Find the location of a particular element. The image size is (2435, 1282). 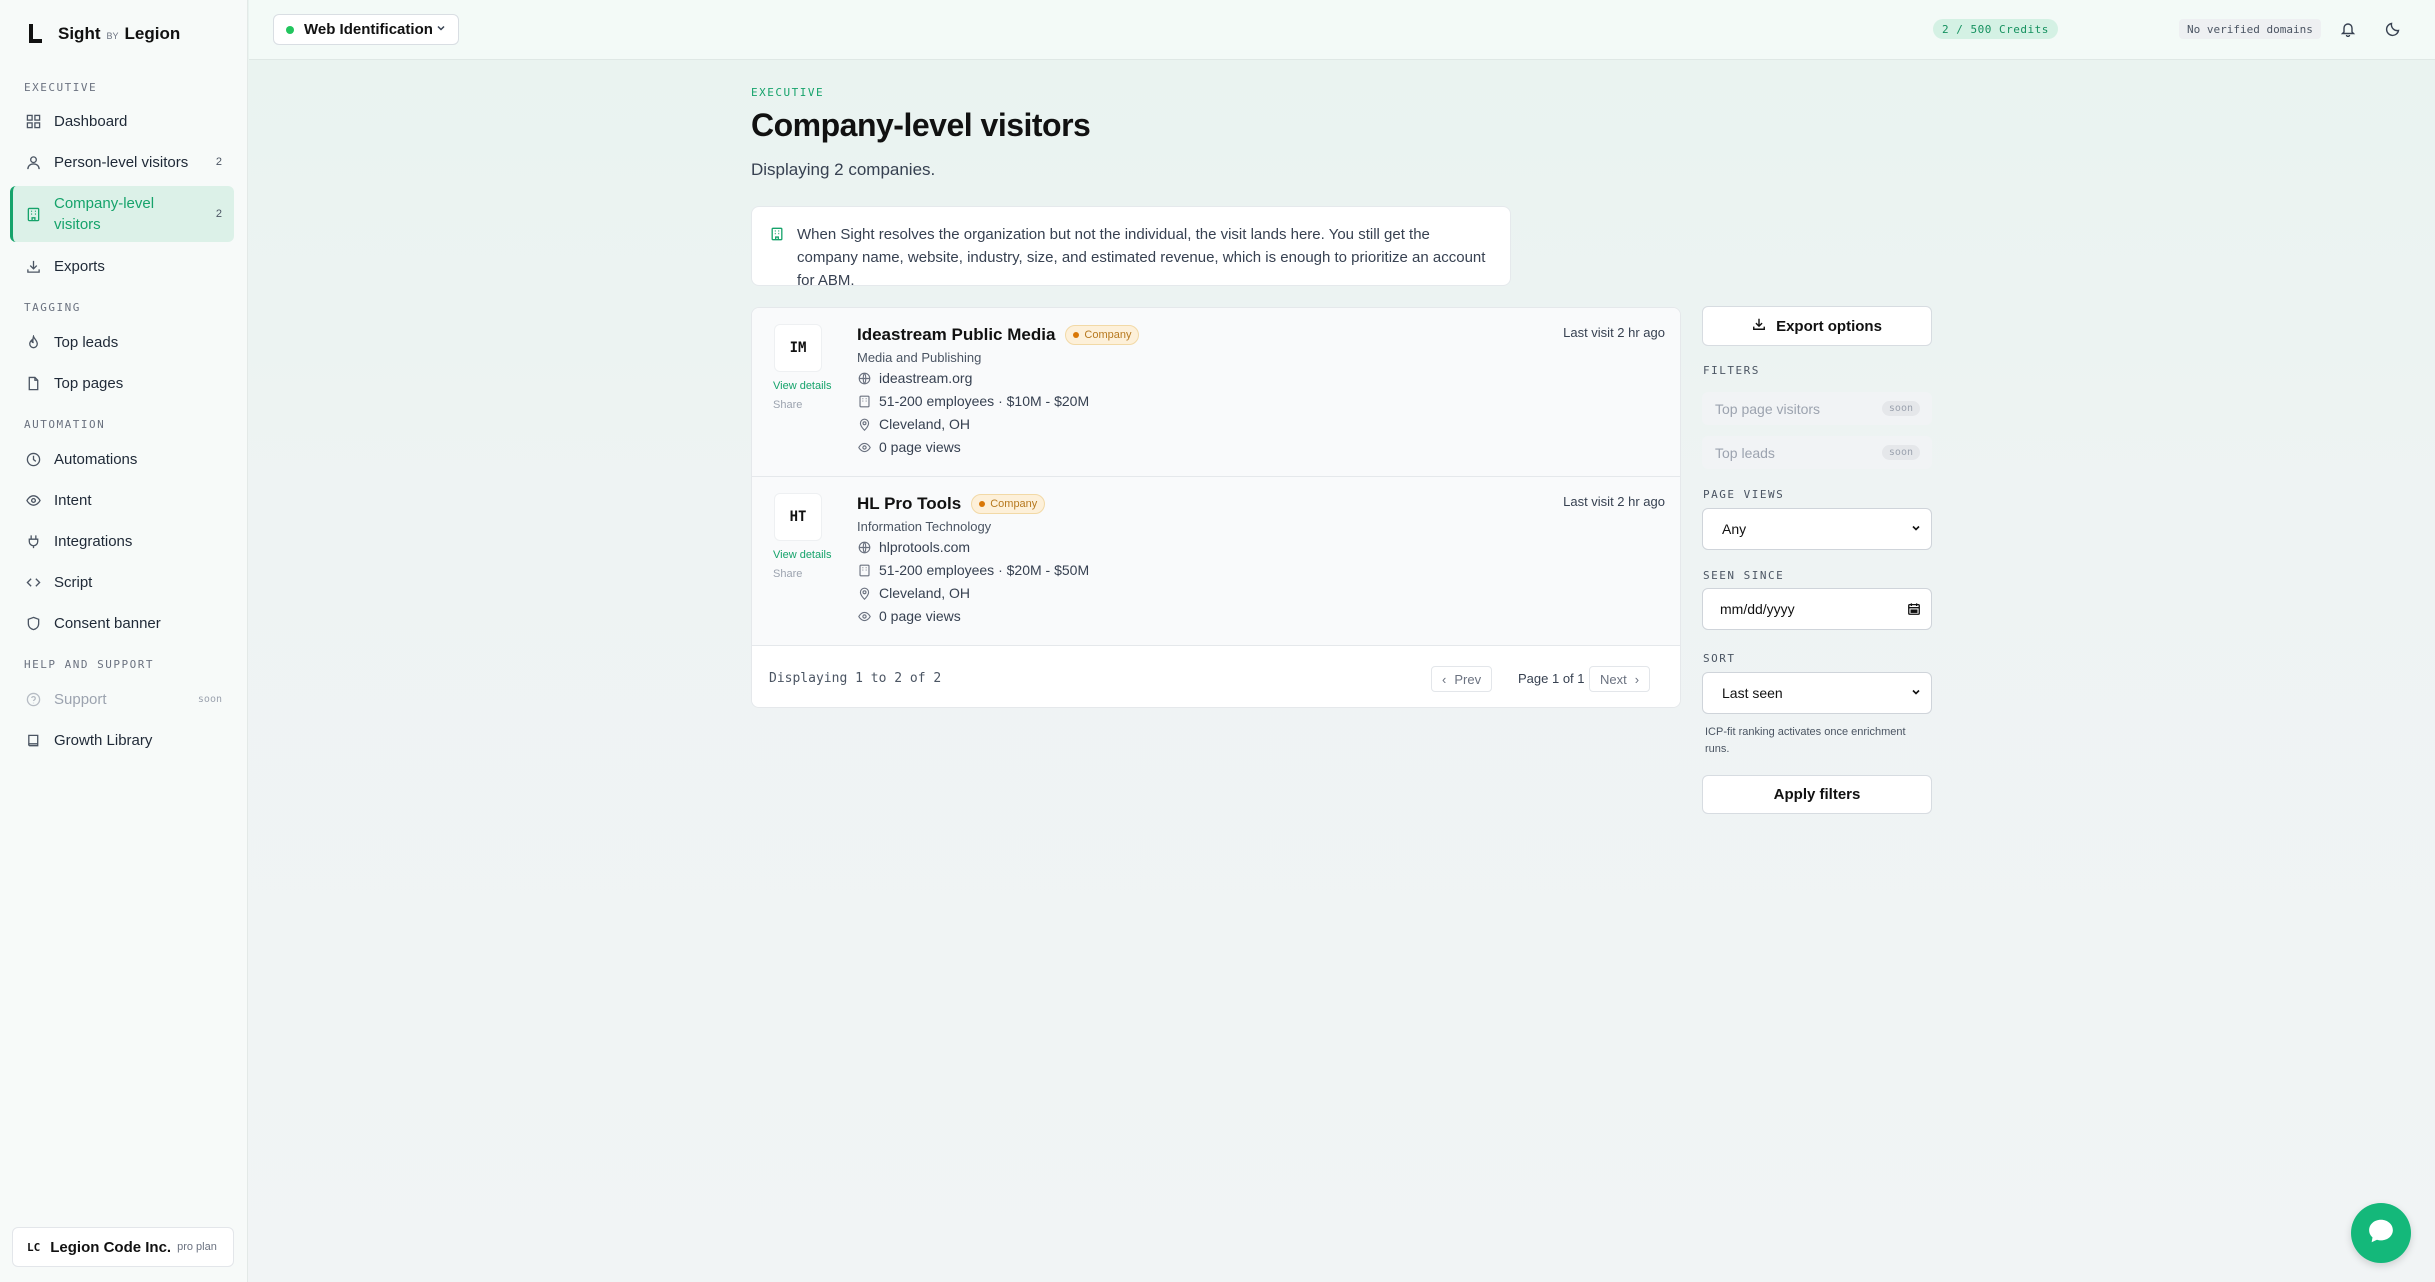

sidebar-item-intent: Intent is located at coordinates (122, 500).